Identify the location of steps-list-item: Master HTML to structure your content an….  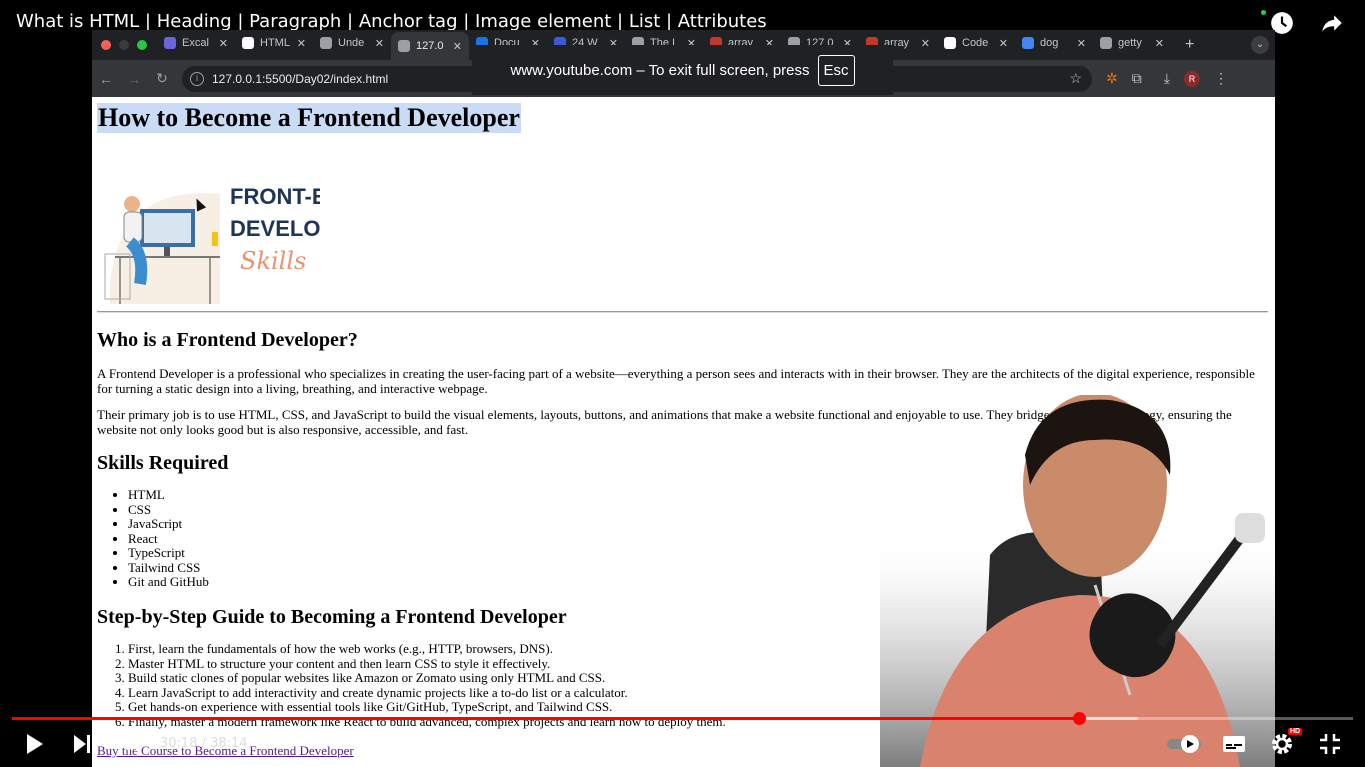
(427, 664).